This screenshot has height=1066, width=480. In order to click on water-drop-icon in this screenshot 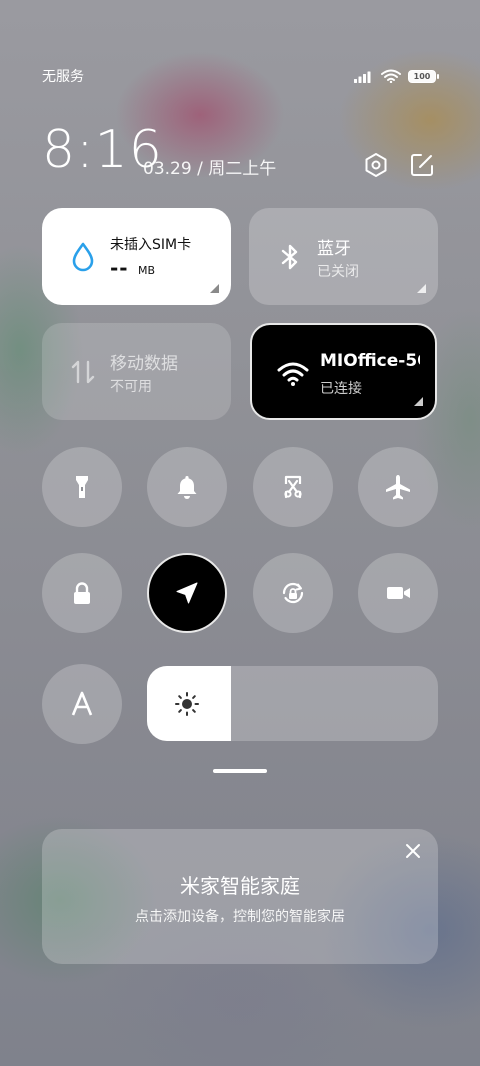, I will do `click(83, 257)`.